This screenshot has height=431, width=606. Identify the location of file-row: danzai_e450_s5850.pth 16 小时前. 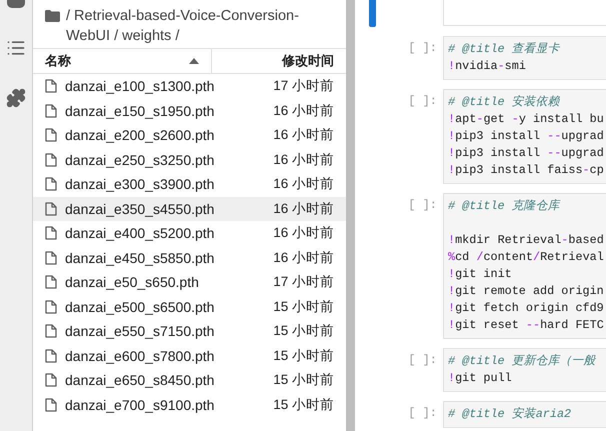
(189, 258).